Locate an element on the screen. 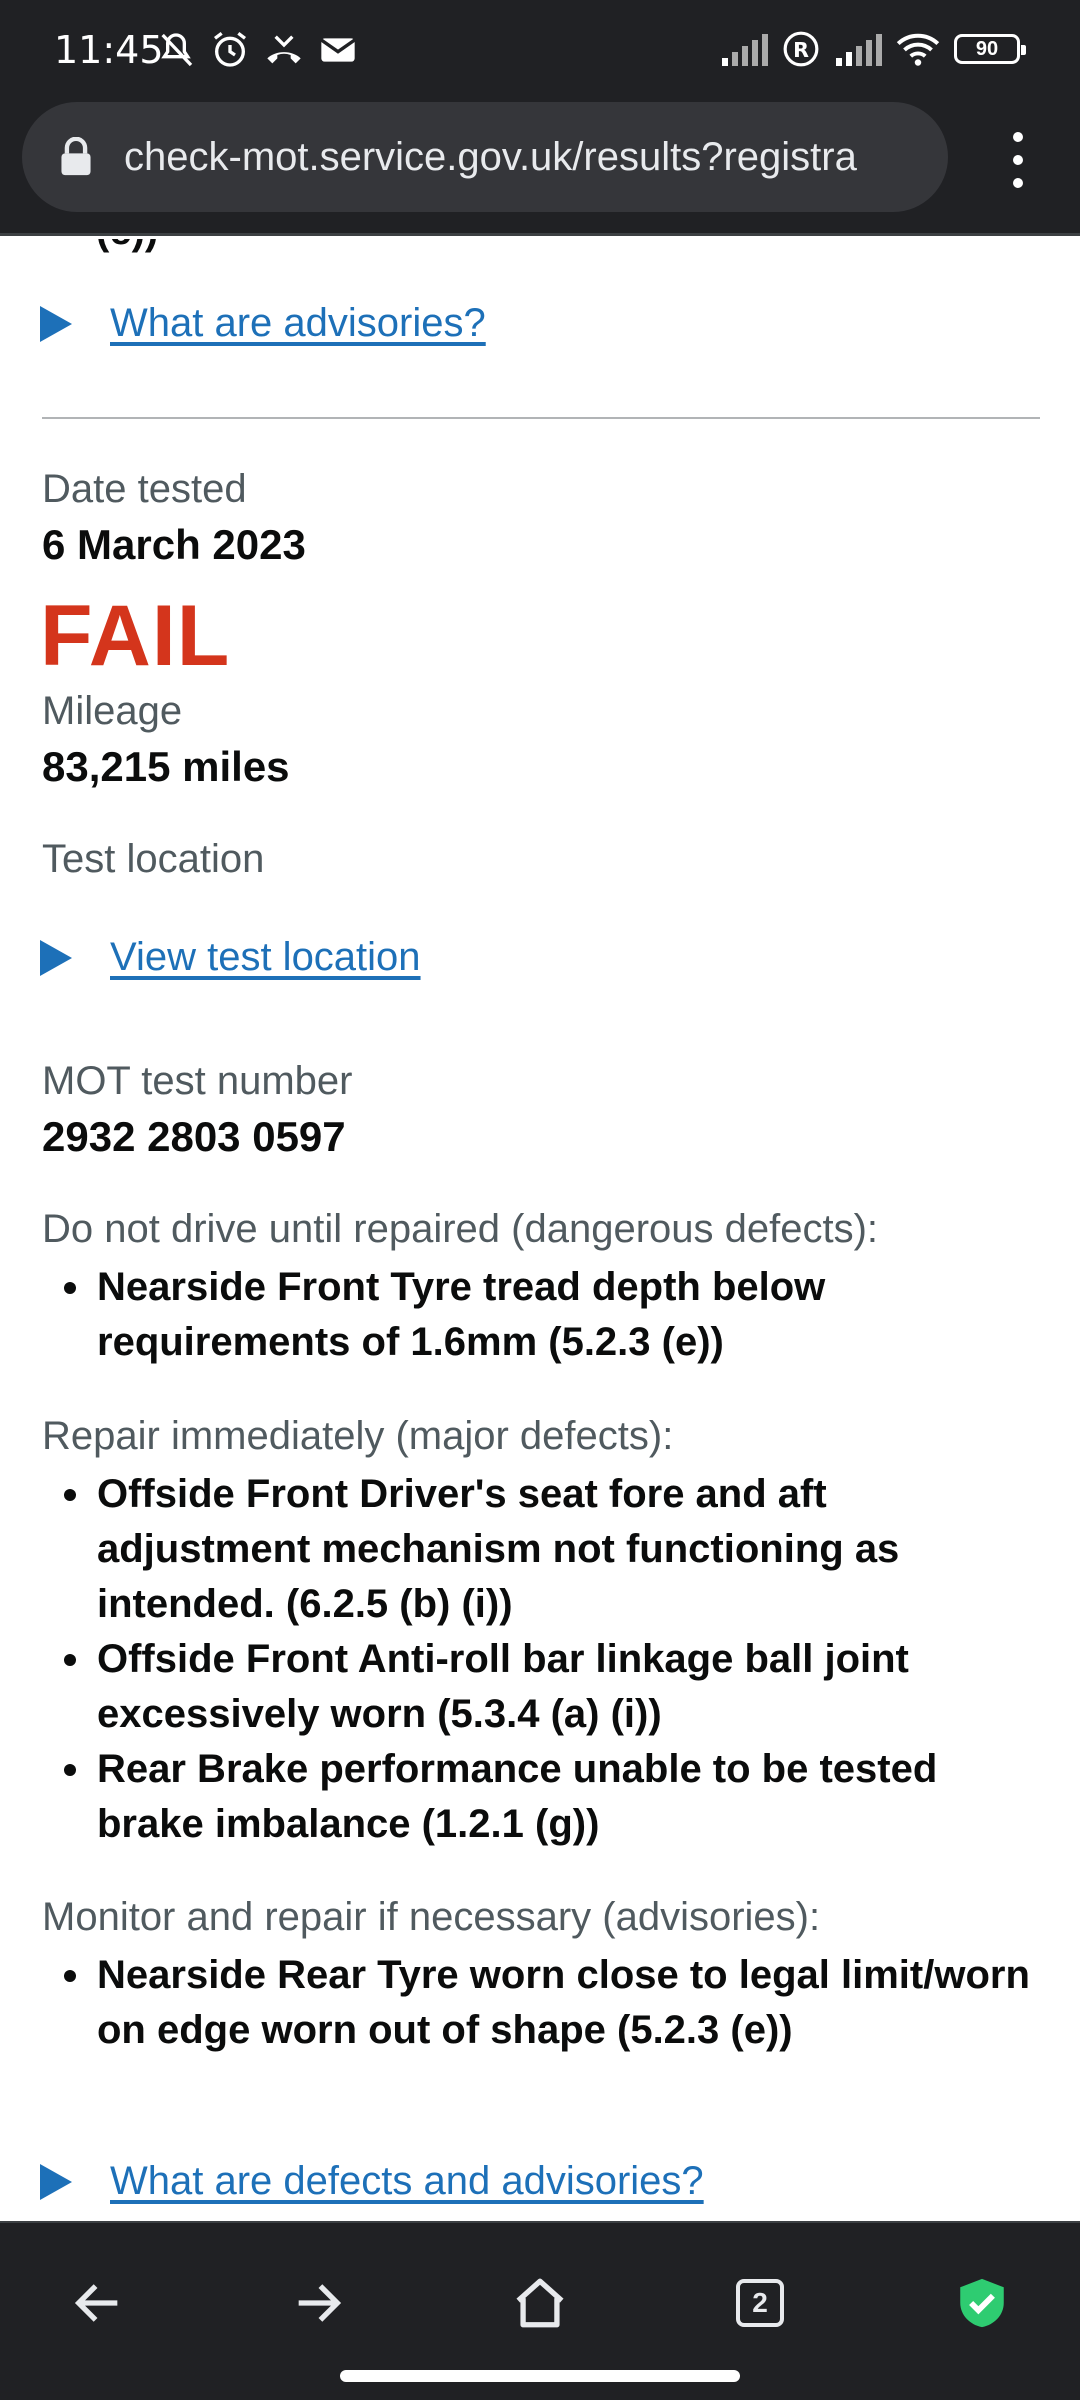 The width and height of the screenshot is (1080, 2400). gesture-handle is located at coordinates (540, 2376).